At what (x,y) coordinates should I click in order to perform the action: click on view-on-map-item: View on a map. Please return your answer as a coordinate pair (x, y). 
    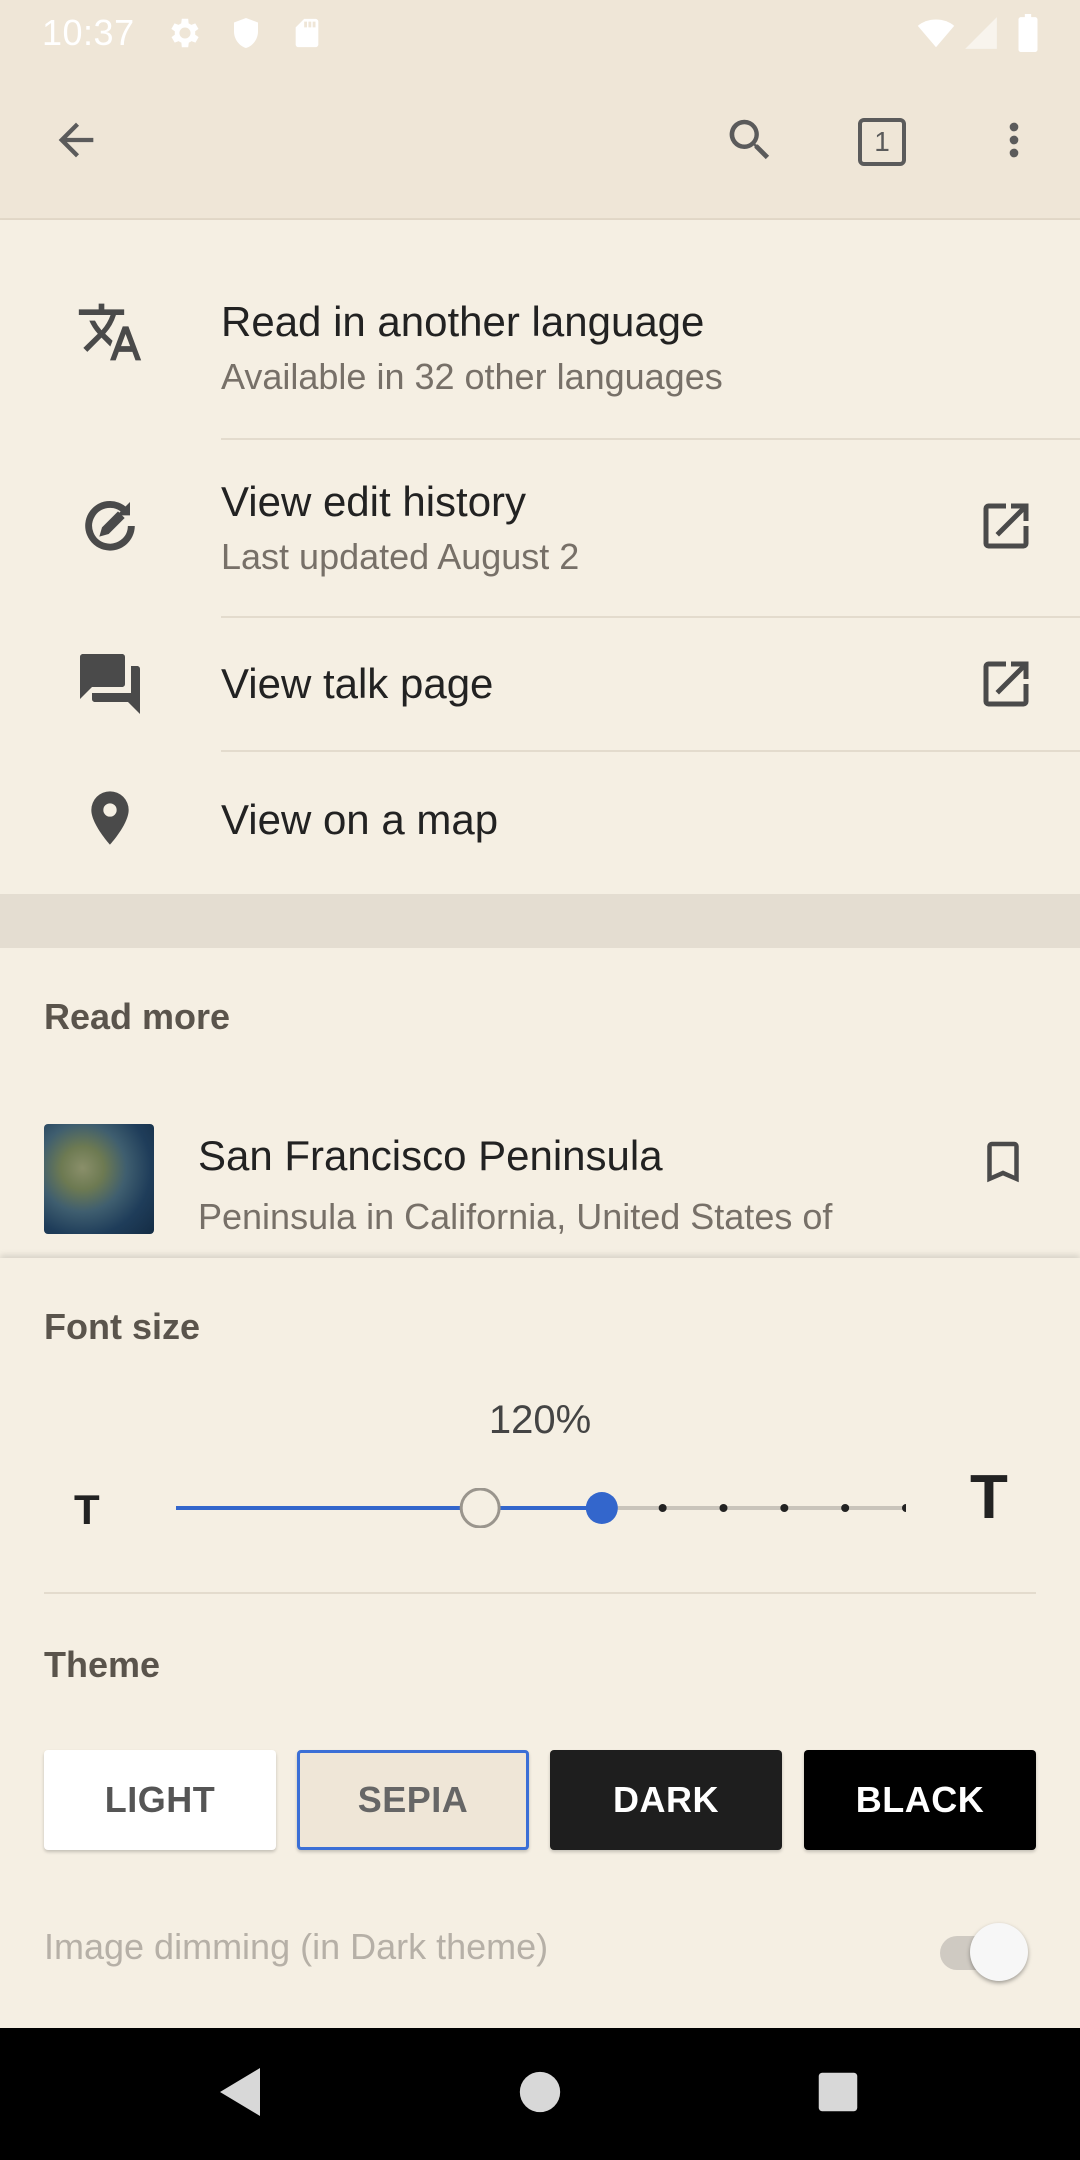
    Looking at the image, I should click on (540, 823).